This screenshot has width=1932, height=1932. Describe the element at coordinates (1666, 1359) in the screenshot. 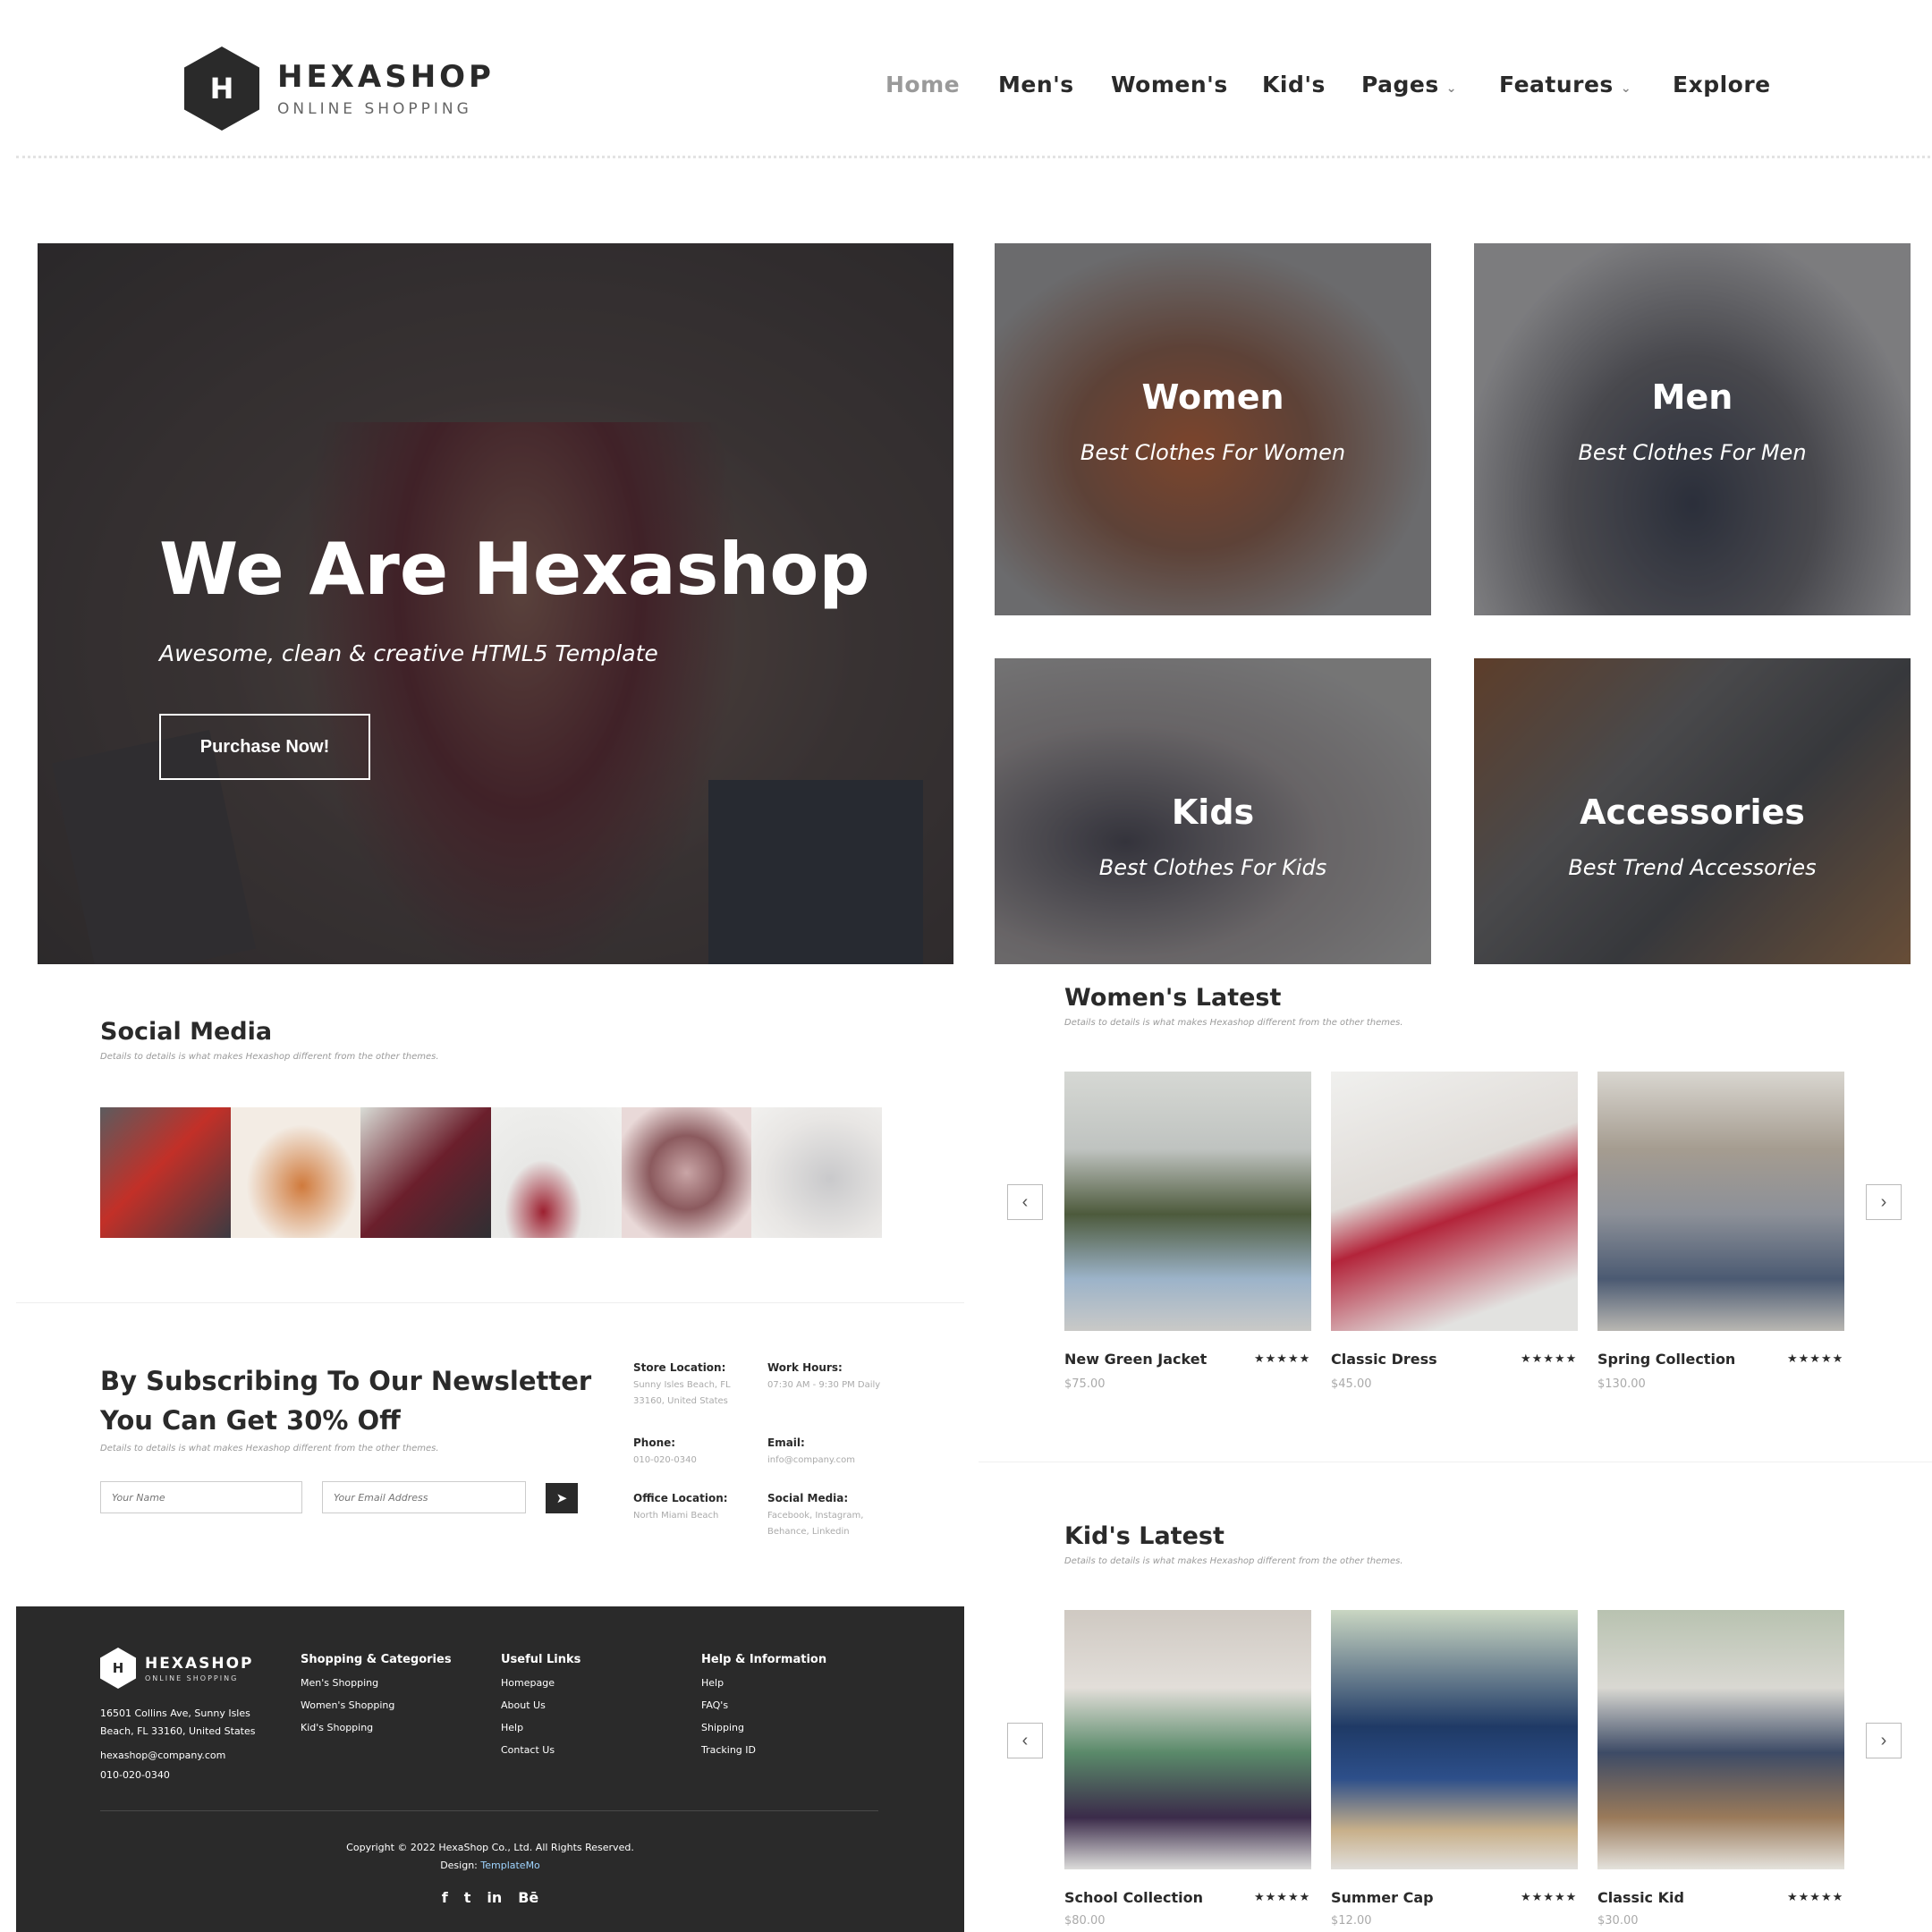

I see `product-name: Spring Collection` at that location.